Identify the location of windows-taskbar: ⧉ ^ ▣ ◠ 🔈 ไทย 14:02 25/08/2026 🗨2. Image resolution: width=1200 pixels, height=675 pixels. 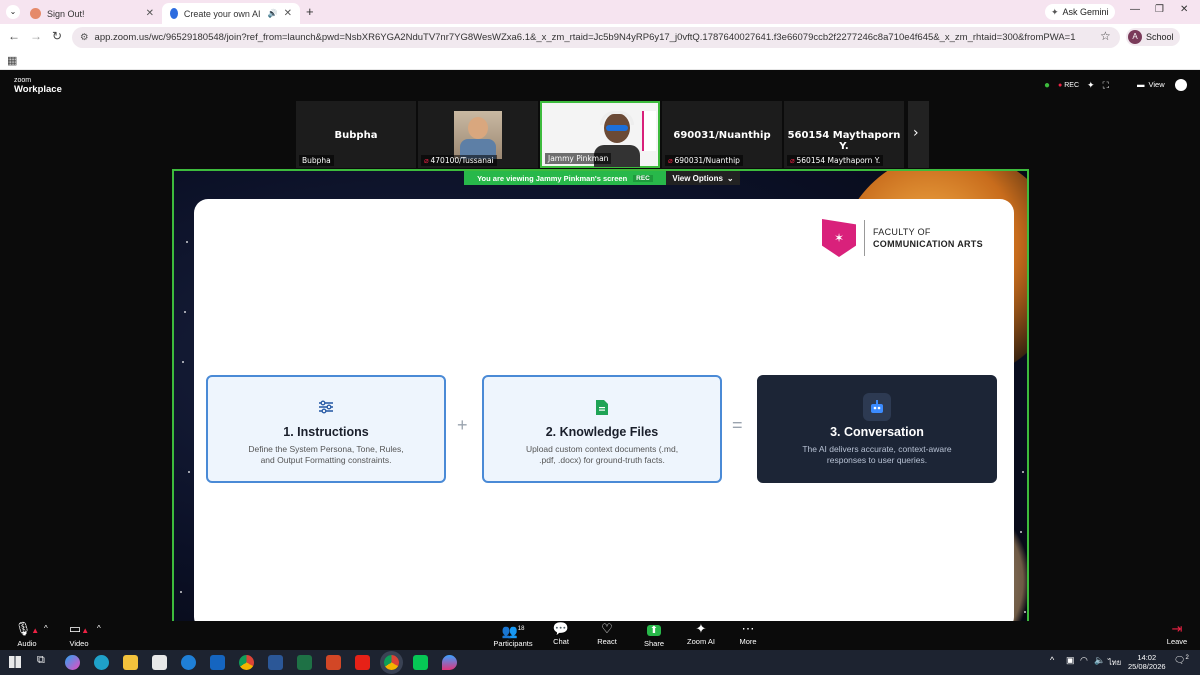
(600, 662).